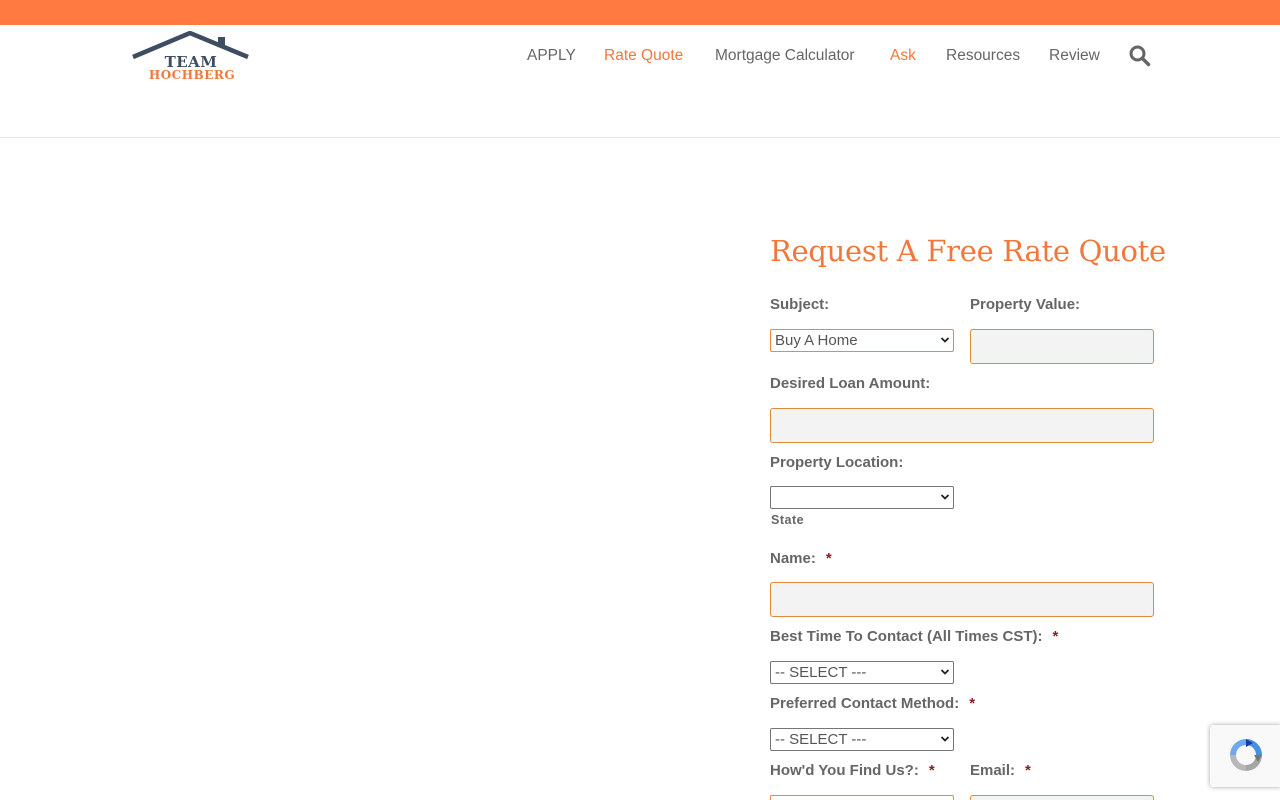 This screenshot has width=1280, height=800. I want to click on best-time-label: Best Time To Contact (All Times CST): *, so click(914, 637).